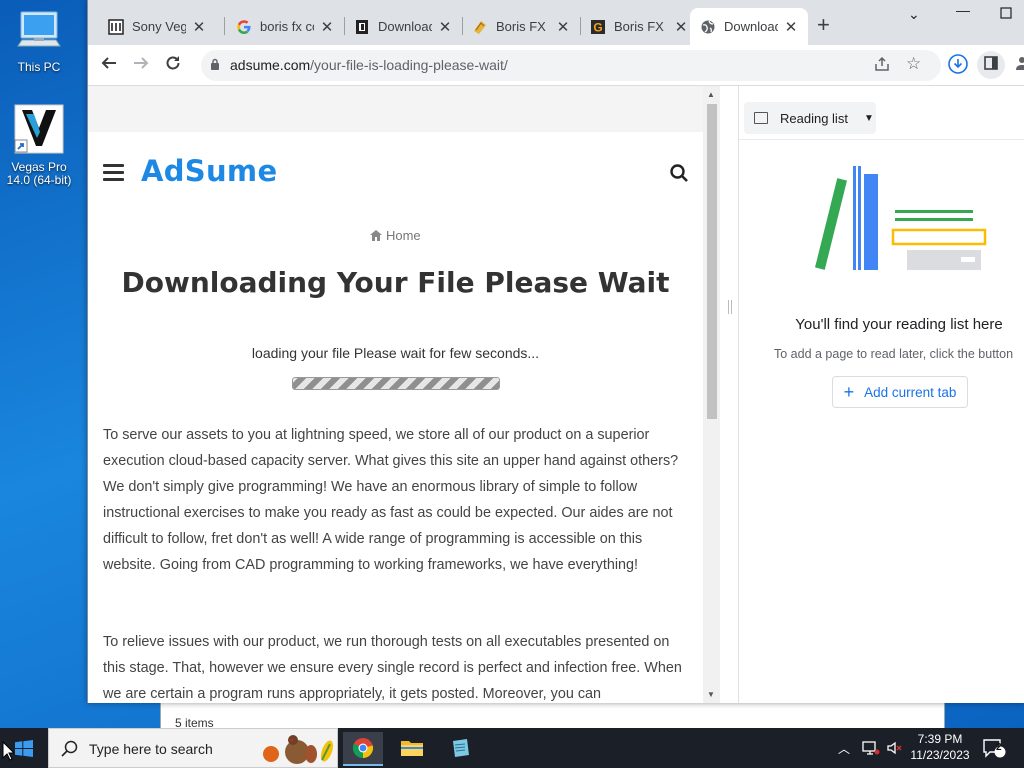  I want to click on scrollbar-thumb, so click(712, 261).